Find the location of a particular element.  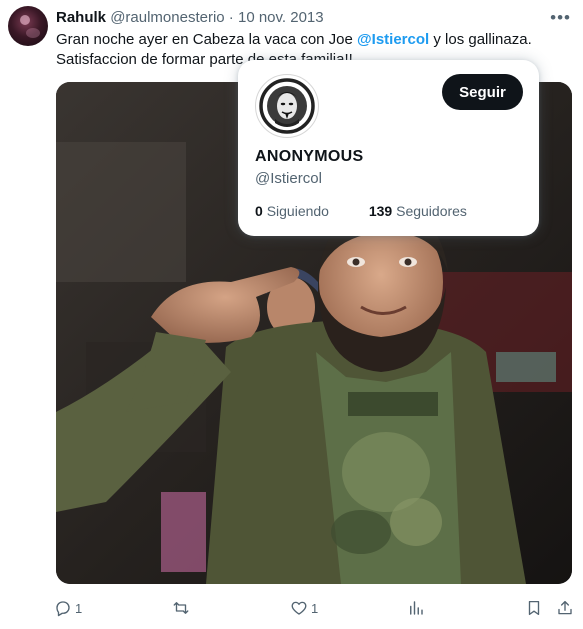

follow-button: Seguir is located at coordinates (482, 92).